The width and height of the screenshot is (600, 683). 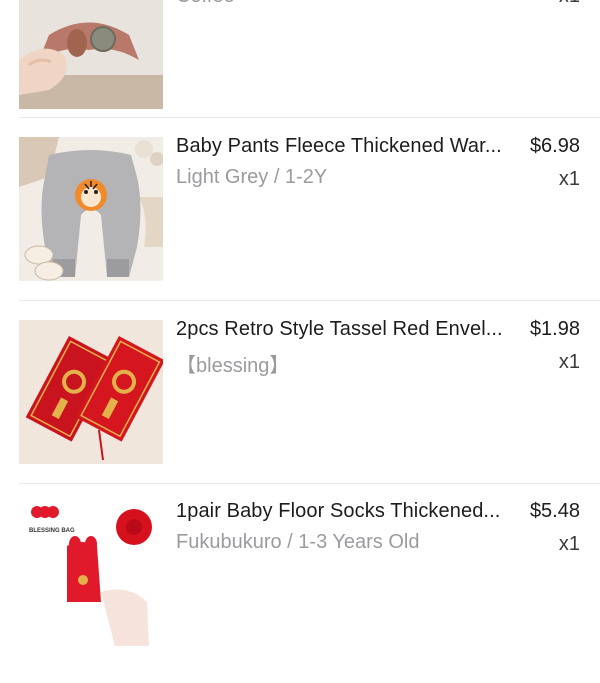 What do you see at coordinates (205, 4) in the screenshot?
I see `variant-label: Coffee` at bounding box center [205, 4].